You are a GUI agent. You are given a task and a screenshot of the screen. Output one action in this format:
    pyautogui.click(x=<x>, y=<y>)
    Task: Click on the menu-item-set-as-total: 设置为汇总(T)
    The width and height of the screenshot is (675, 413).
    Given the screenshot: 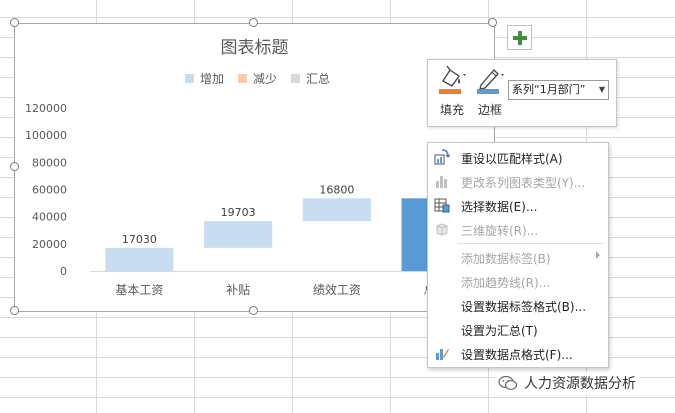 What is the action you would take?
    pyautogui.click(x=518, y=329)
    